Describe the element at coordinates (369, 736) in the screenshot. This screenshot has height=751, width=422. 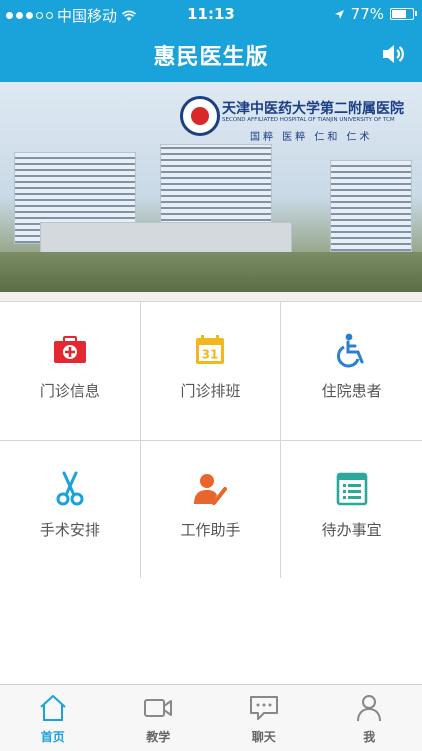
I see `tab-label: 我` at that location.